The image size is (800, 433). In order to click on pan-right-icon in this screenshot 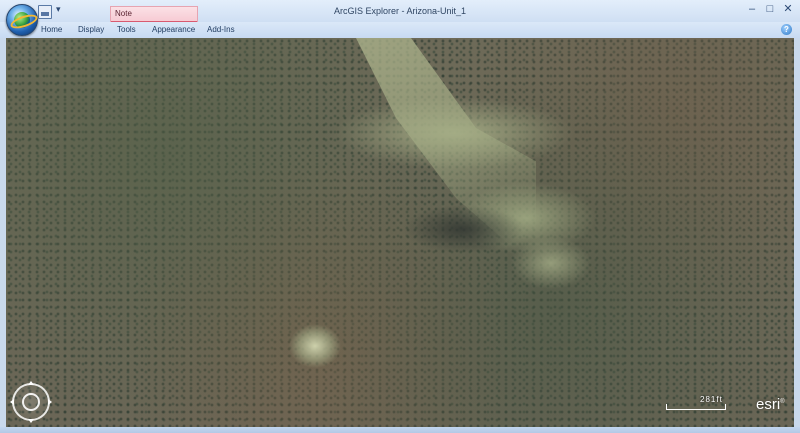, I will do `click(51, 402)`.